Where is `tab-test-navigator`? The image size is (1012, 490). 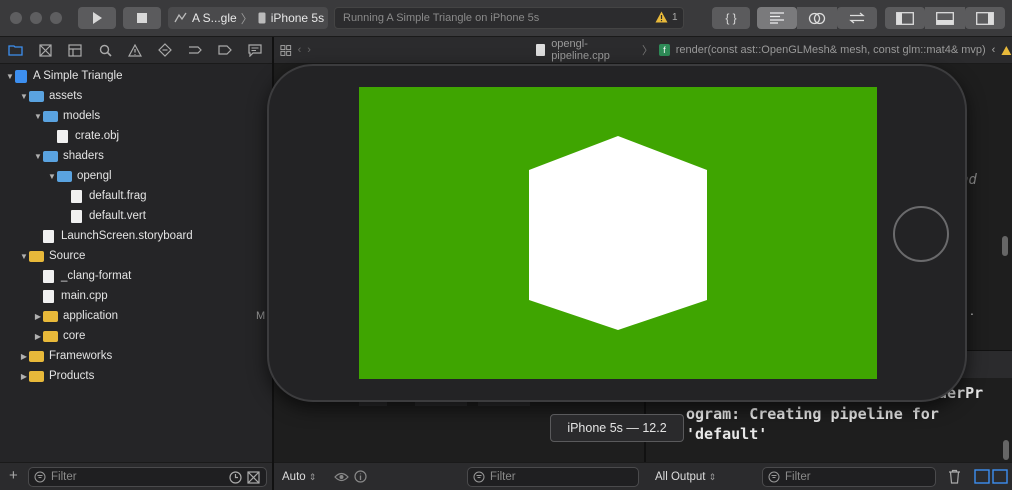
tab-test-navigator is located at coordinates (165, 50).